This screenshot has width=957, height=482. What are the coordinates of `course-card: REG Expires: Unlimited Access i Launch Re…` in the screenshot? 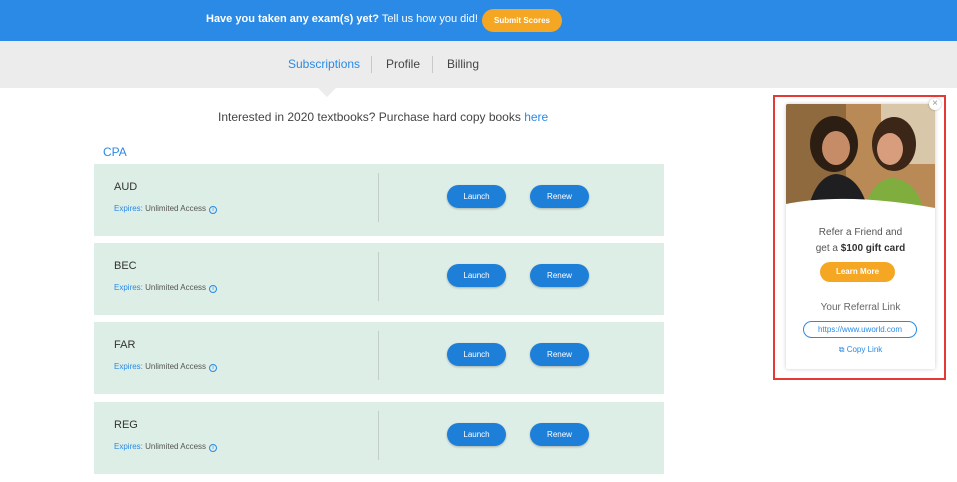 It's located at (379, 438).